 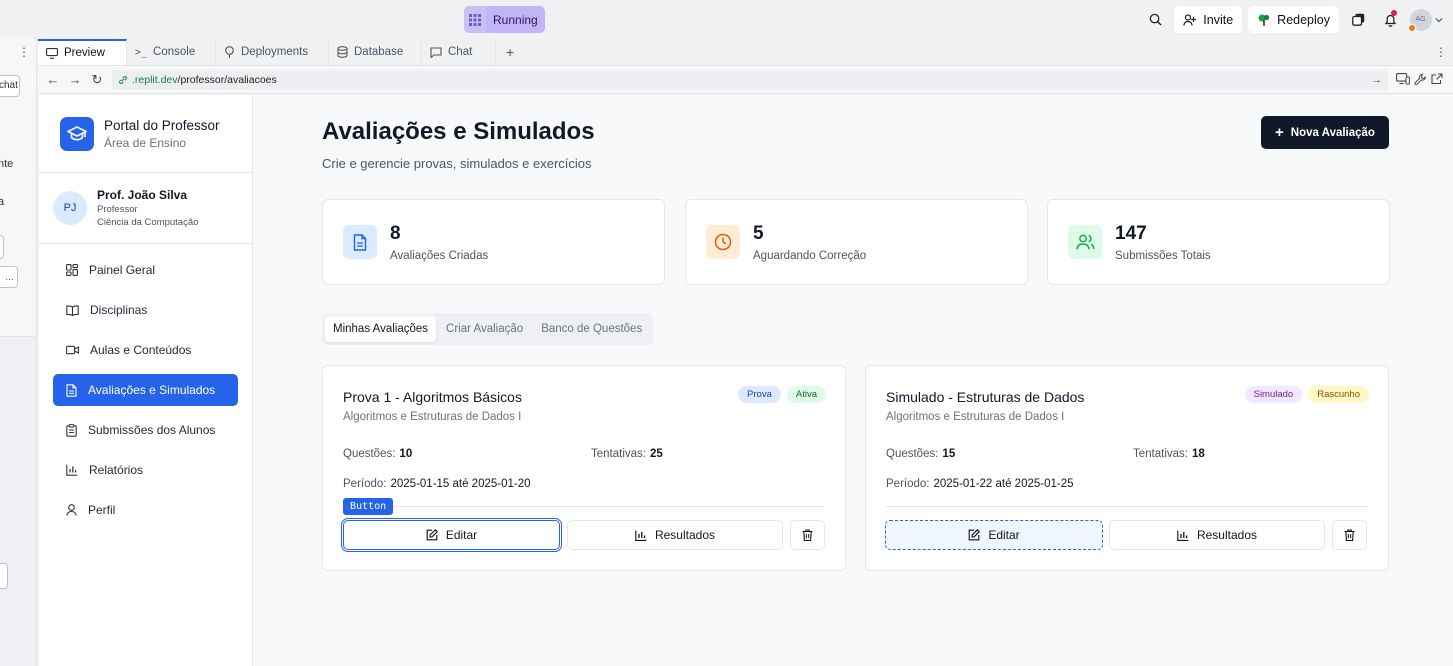 I want to click on sidebar-item-relatorios: Relatórios, so click(x=145, y=470).